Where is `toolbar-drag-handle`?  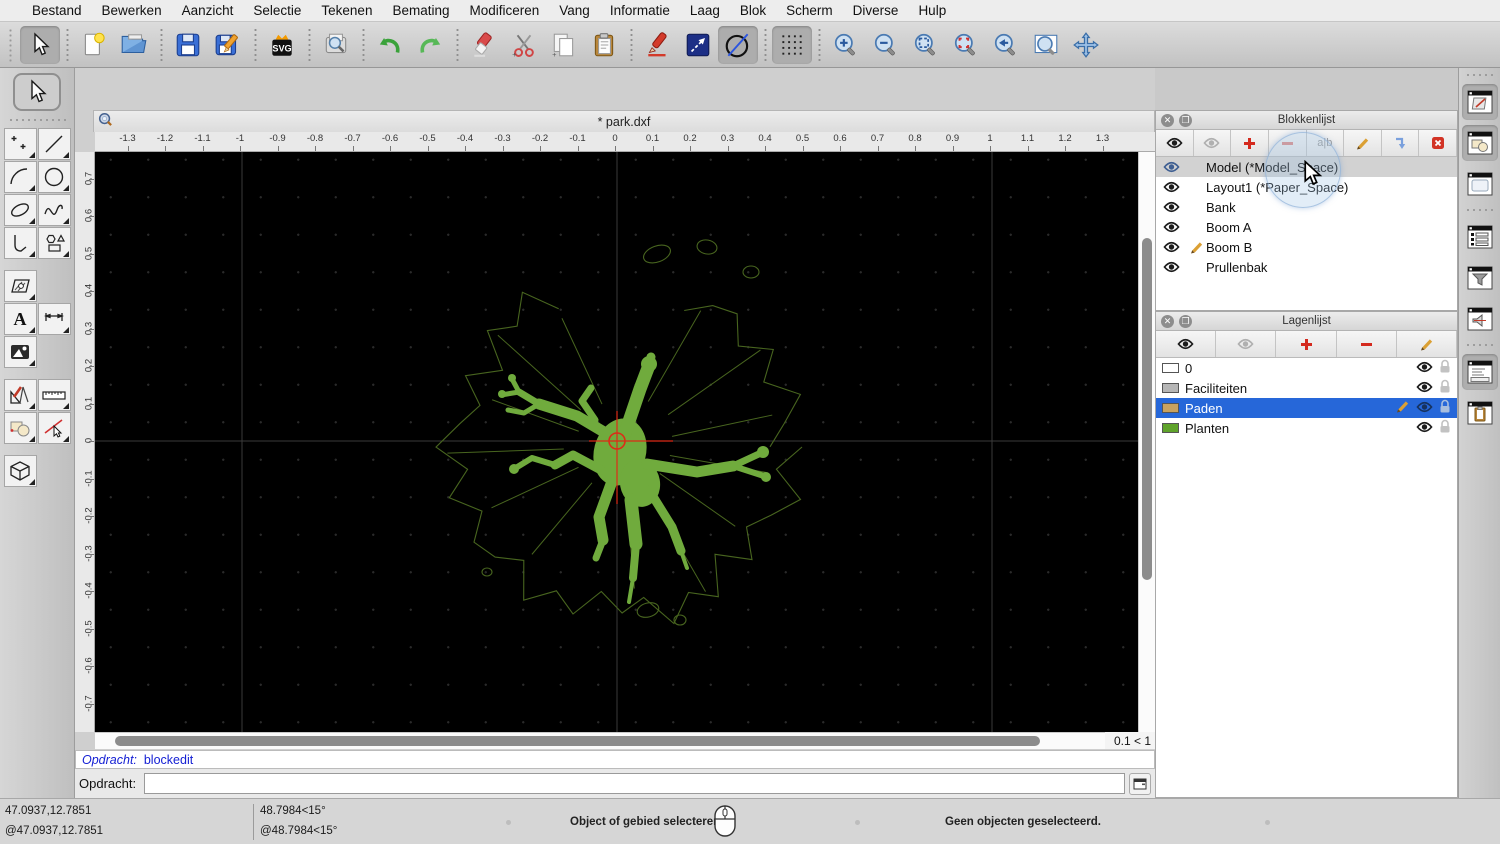 toolbar-drag-handle is located at coordinates (12, 44).